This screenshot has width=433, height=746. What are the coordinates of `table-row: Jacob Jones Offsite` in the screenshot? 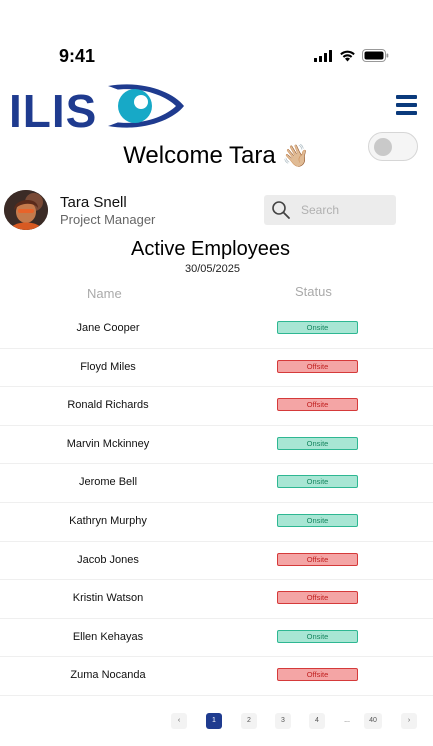 It's located at (216, 561).